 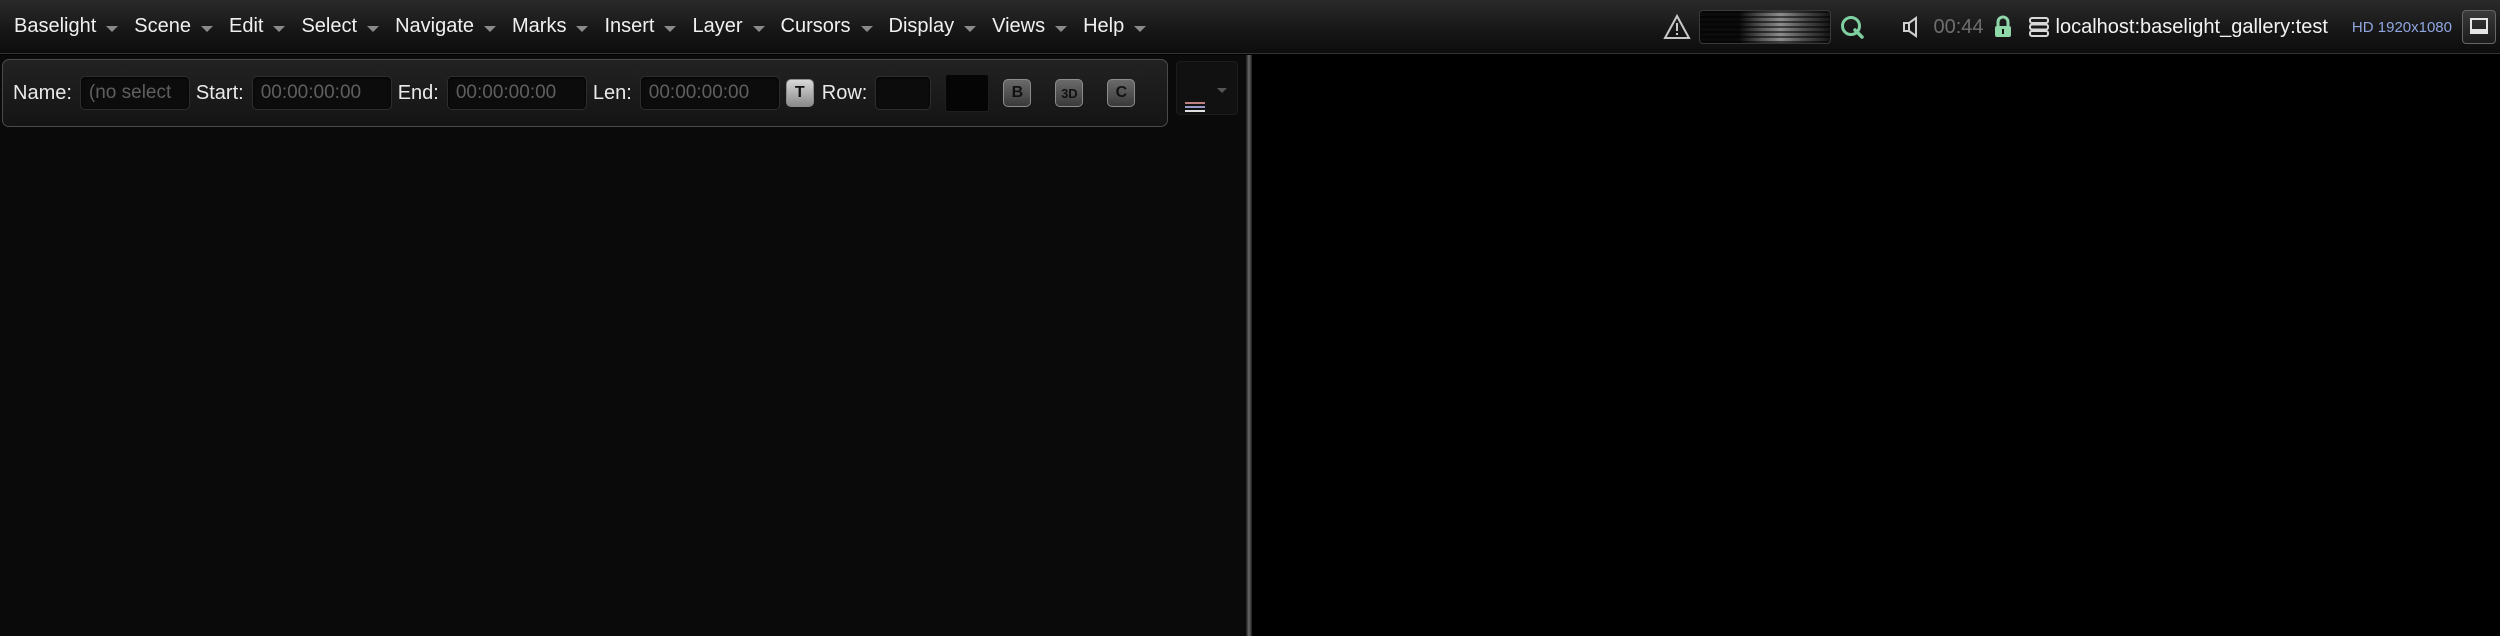 I want to click on row-label: Row:, so click(x=844, y=92).